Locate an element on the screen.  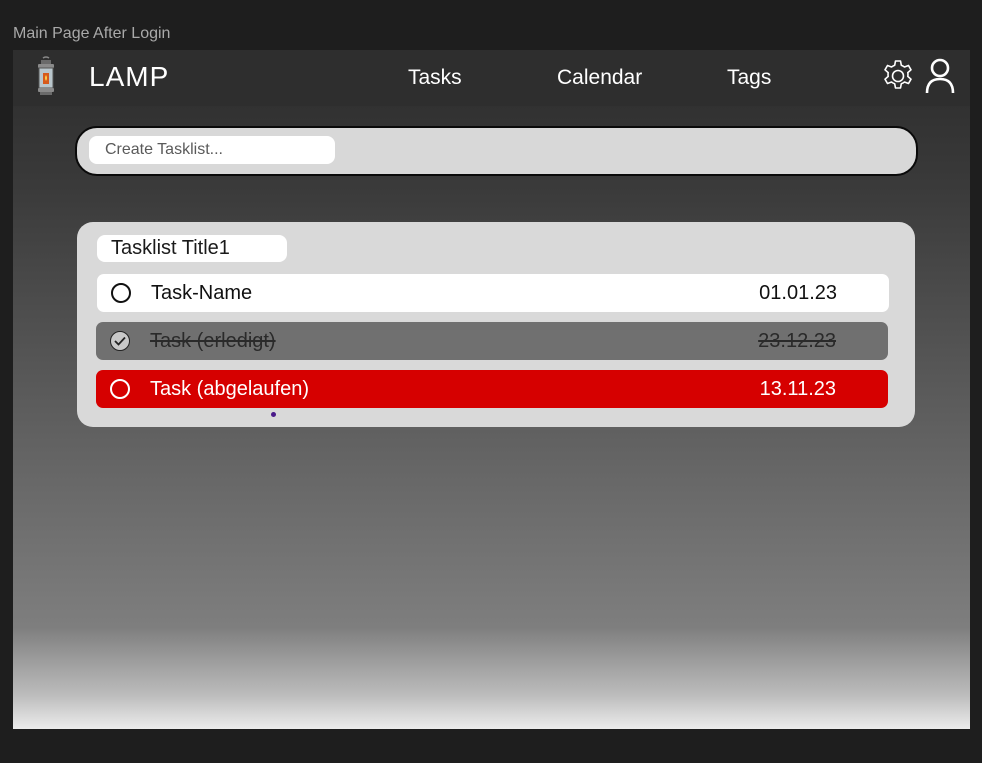
nav-tags: Tags is located at coordinates (749, 78).